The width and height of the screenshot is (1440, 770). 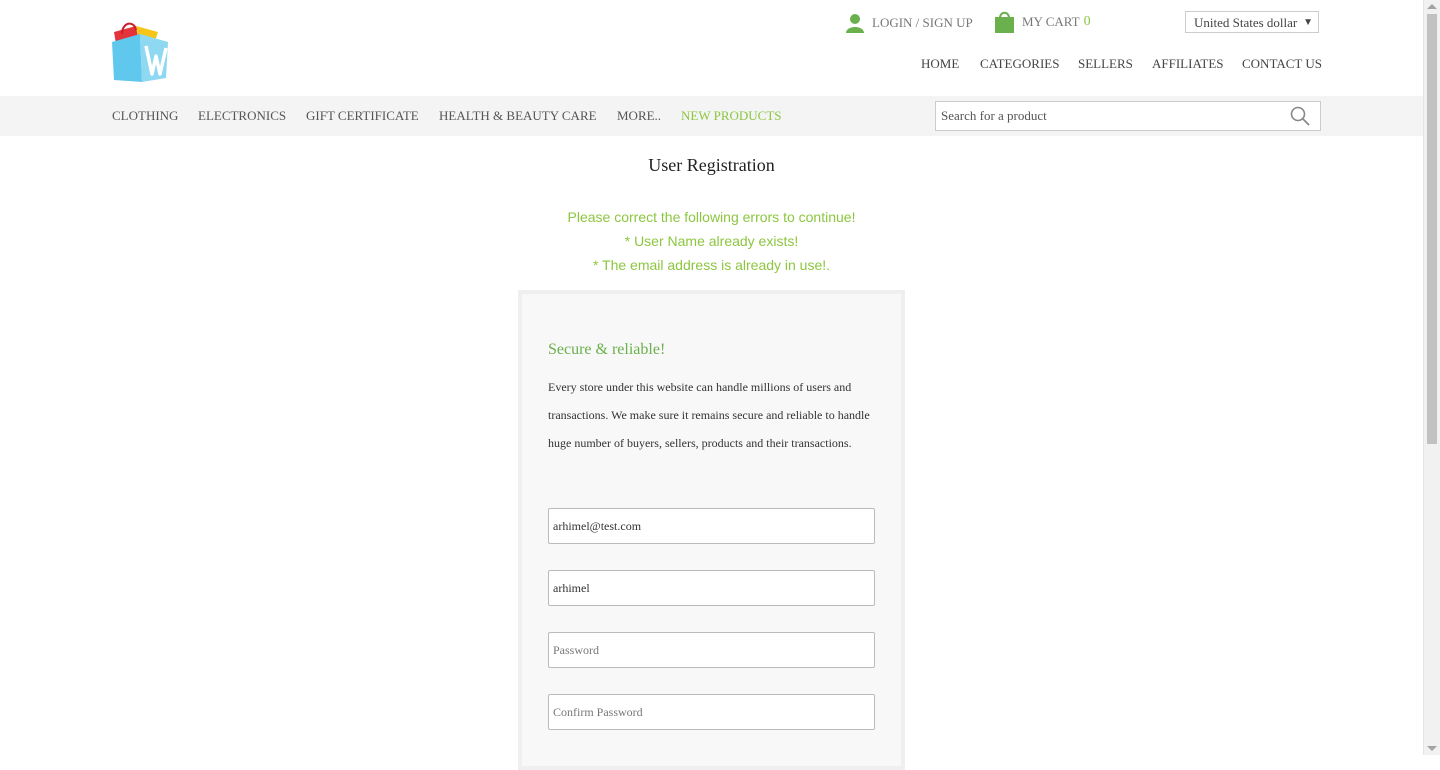 I want to click on page-scrollbar, so click(x=1431, y=377).